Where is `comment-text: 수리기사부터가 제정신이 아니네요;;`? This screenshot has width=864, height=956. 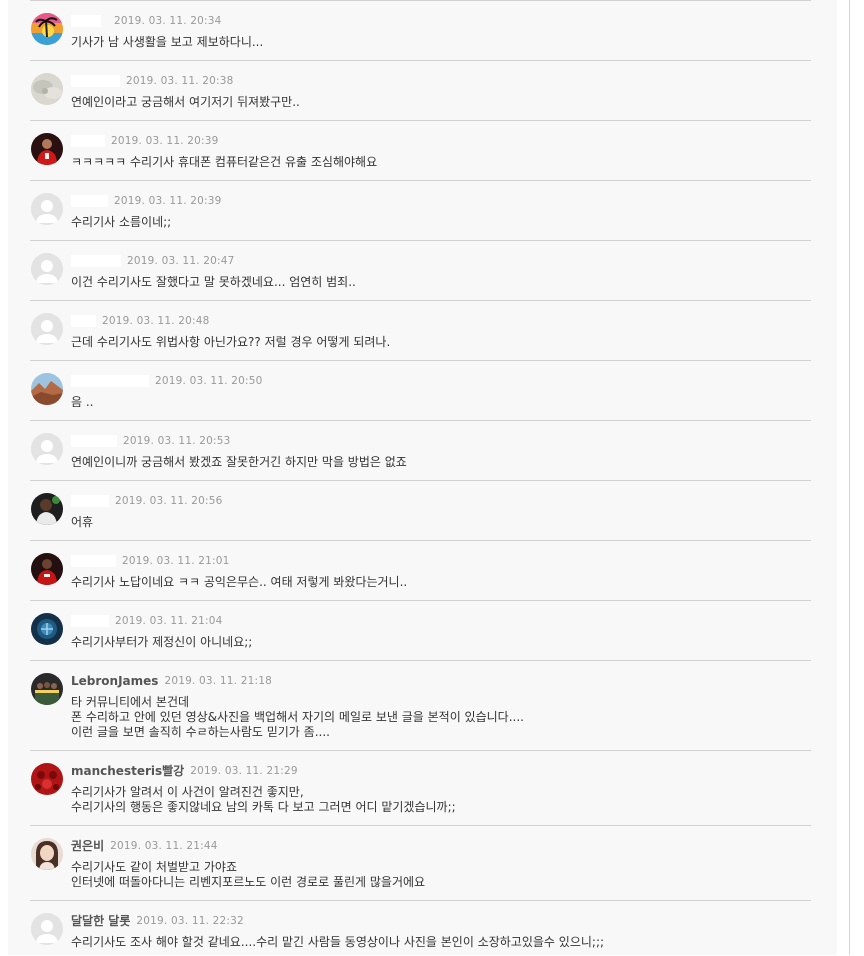 comment-text: 수리기사부터가 제정신이 아니네요;; is located at coordinates (431, 642).